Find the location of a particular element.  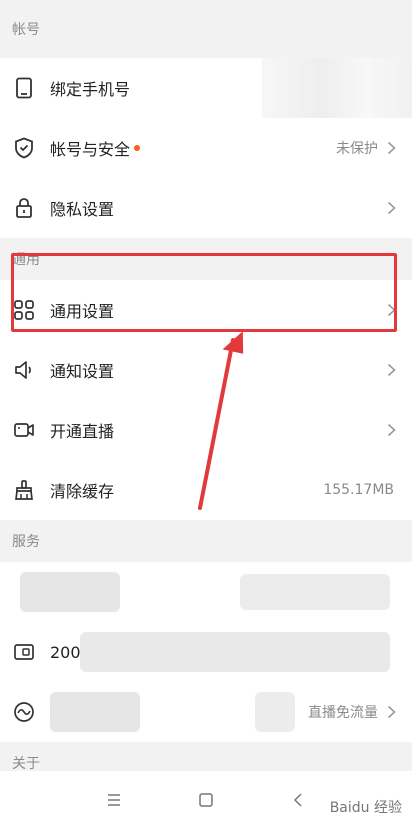

section-header-account: 帐号 is located at coordinates (206, 29).